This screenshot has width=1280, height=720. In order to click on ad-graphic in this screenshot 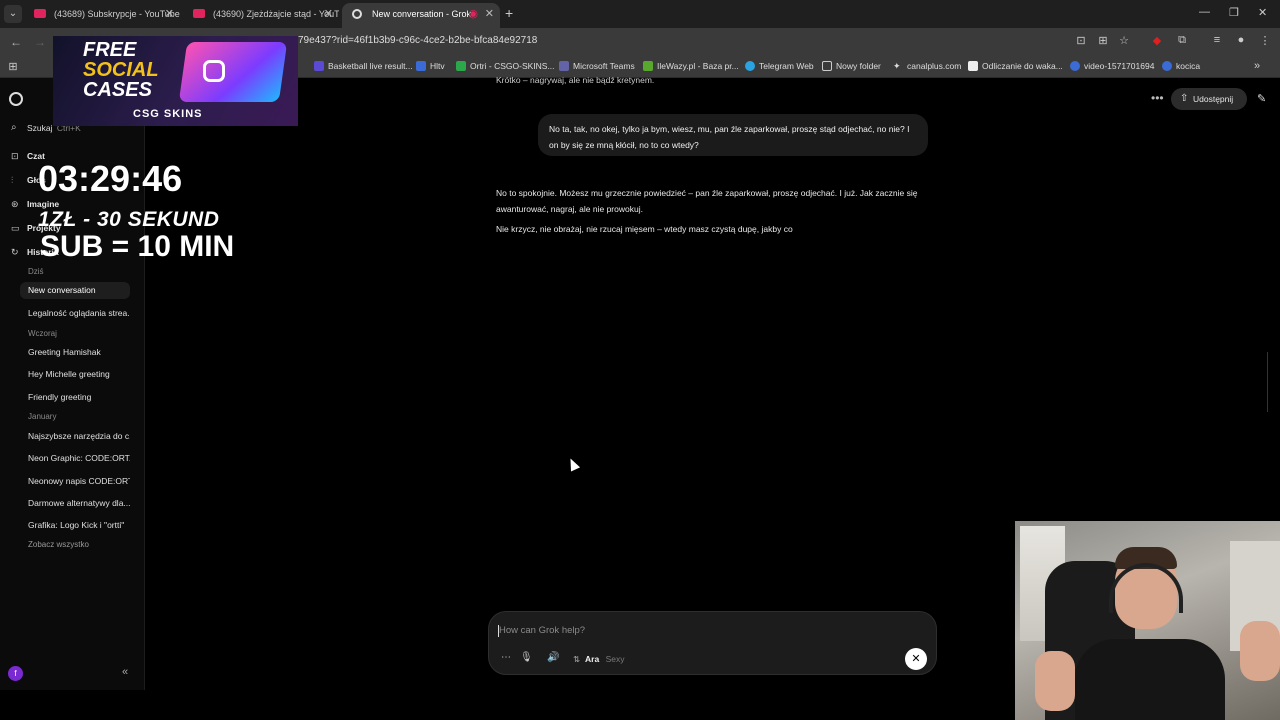, I will do `click(233, 72)`.